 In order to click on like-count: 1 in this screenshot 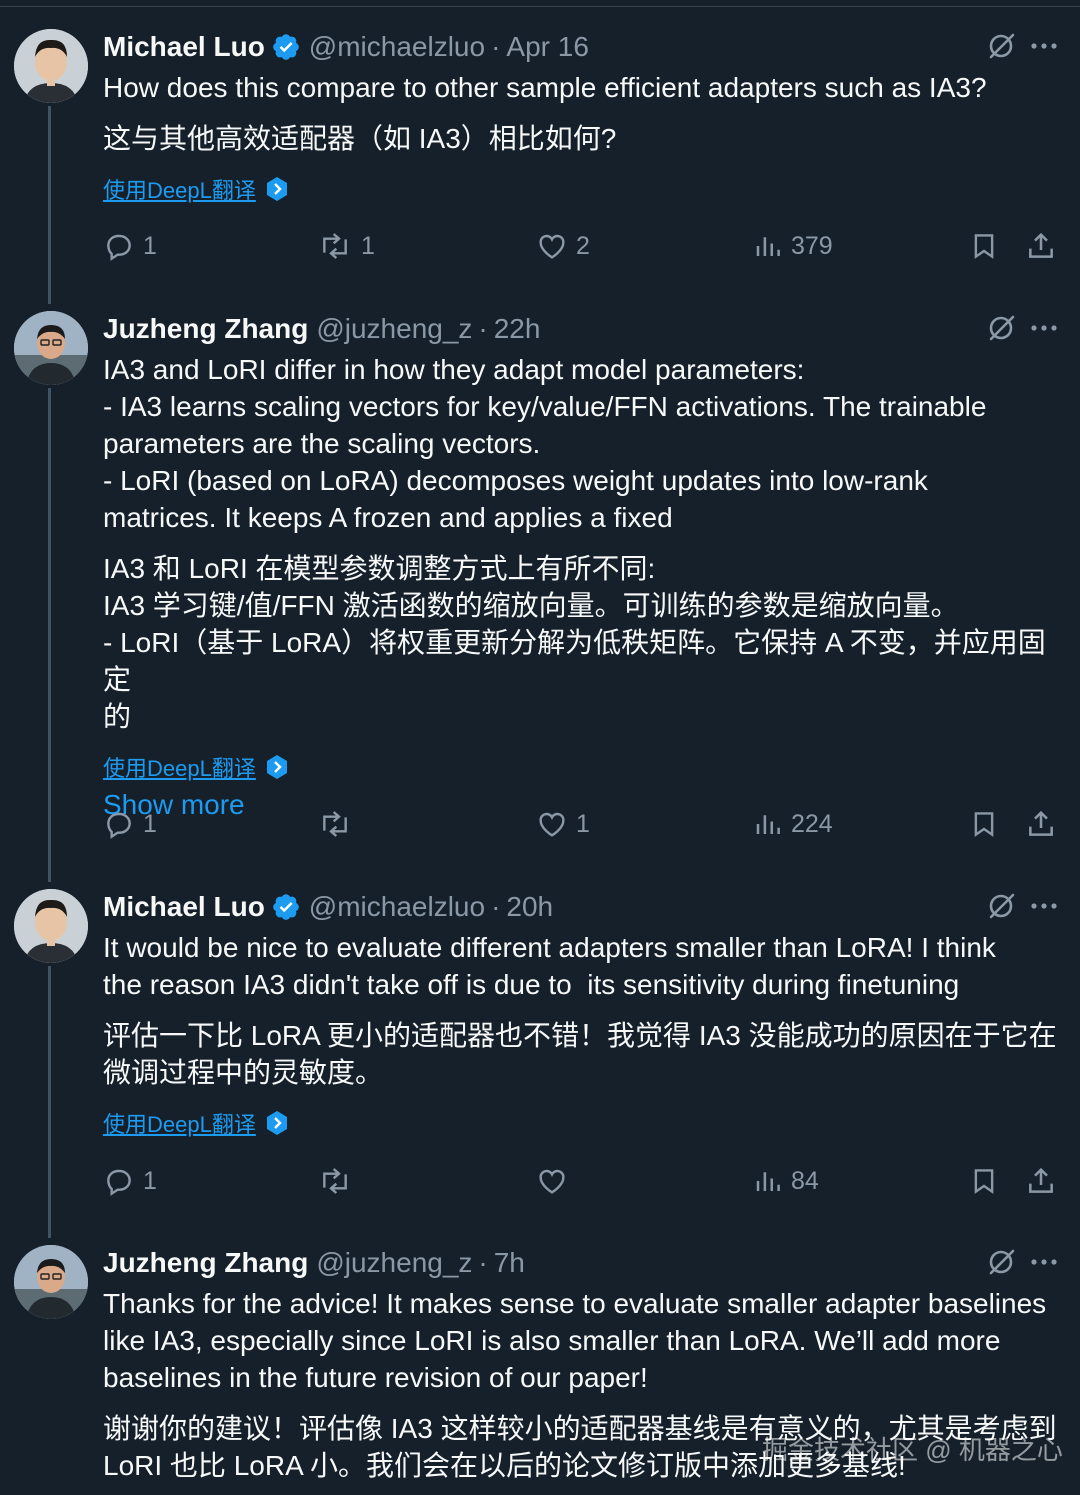, I will do `click(583, 823)`.